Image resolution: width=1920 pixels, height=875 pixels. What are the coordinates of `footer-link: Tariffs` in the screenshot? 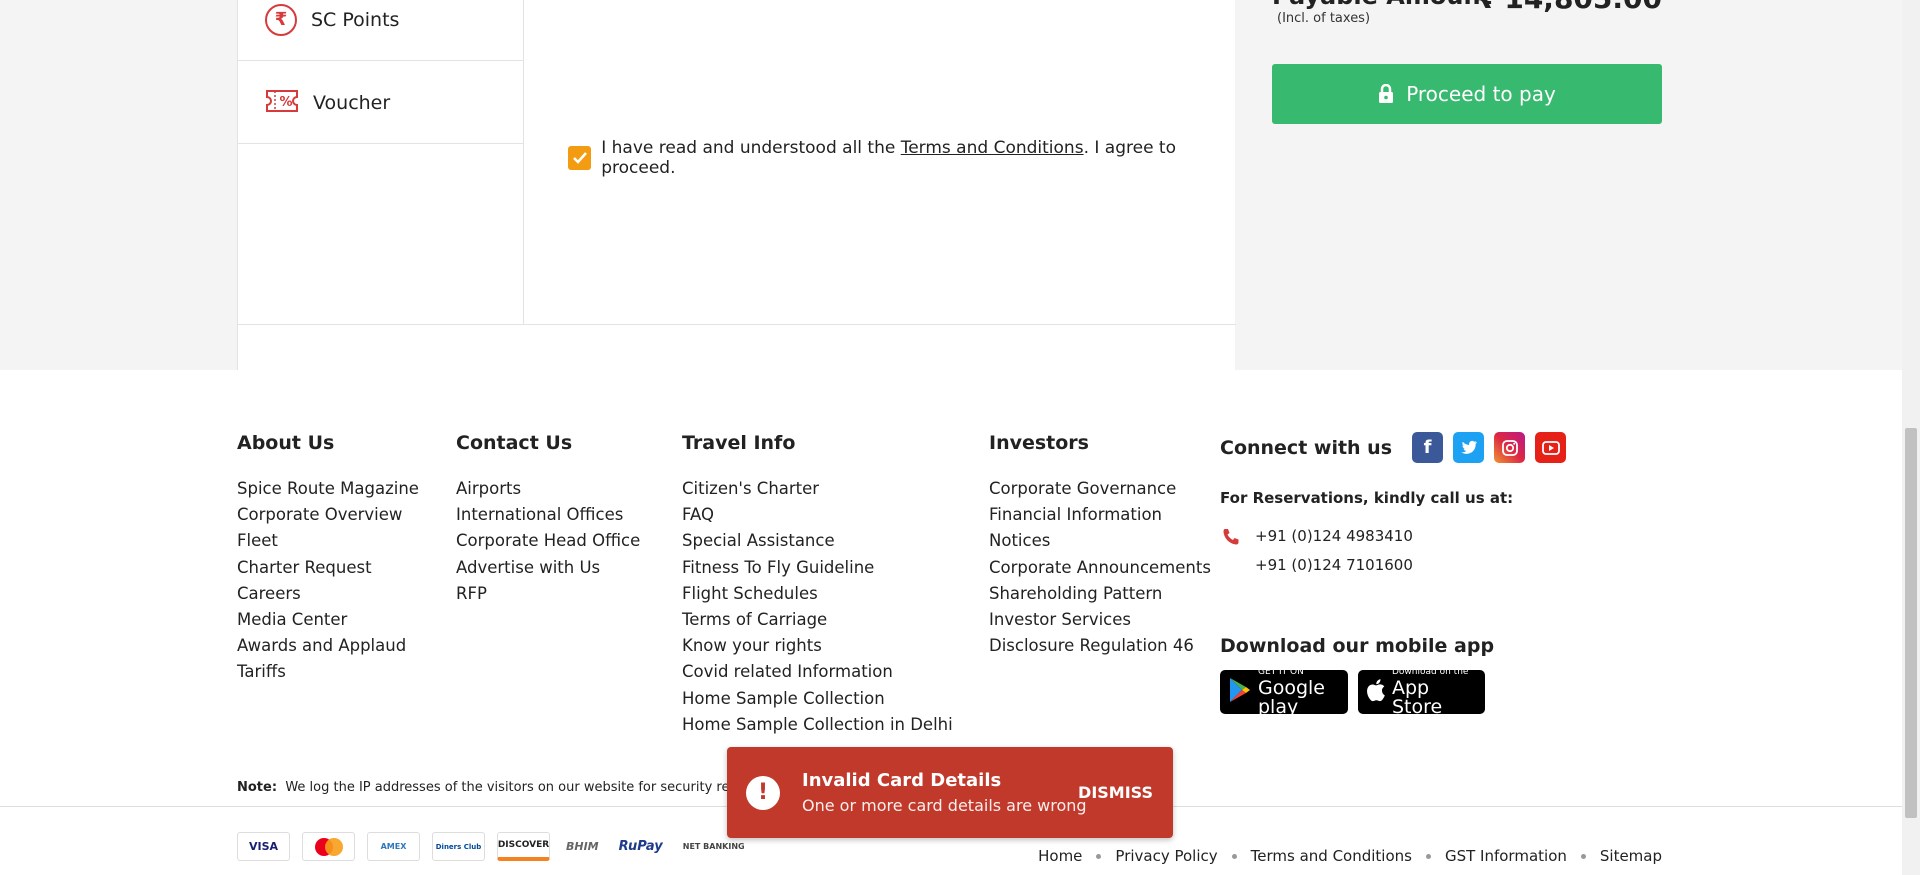 It's located at (328, 672).